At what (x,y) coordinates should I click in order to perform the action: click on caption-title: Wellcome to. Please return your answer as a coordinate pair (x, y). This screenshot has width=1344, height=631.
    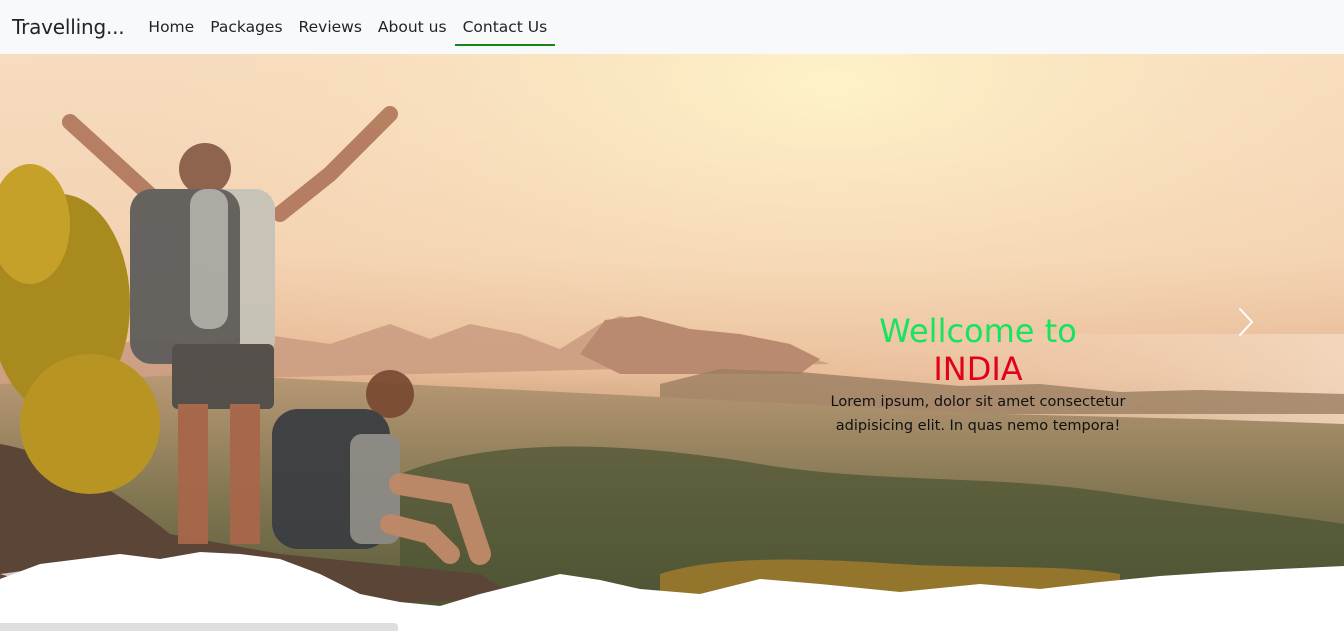
    Looking at the image, I should click on (978, 331).